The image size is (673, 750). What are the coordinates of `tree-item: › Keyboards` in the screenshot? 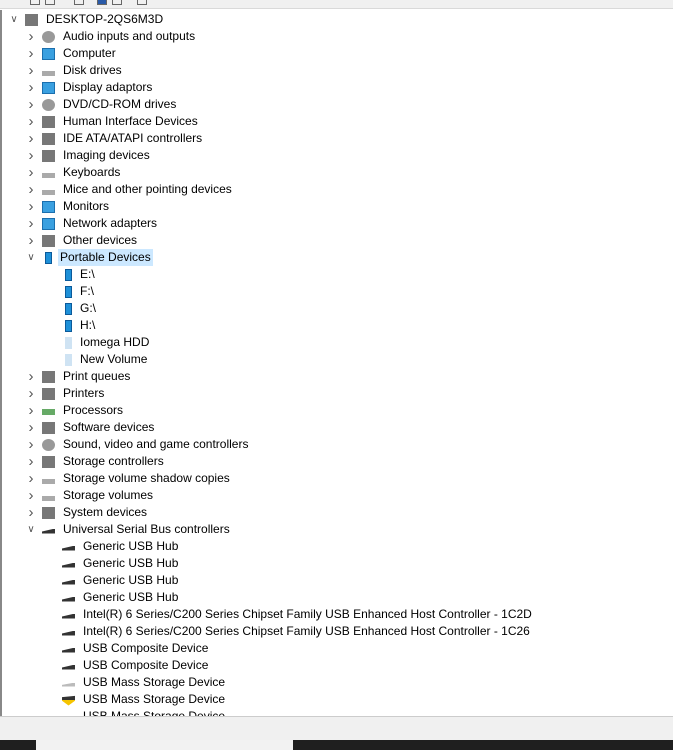 It's located at (74, 172).